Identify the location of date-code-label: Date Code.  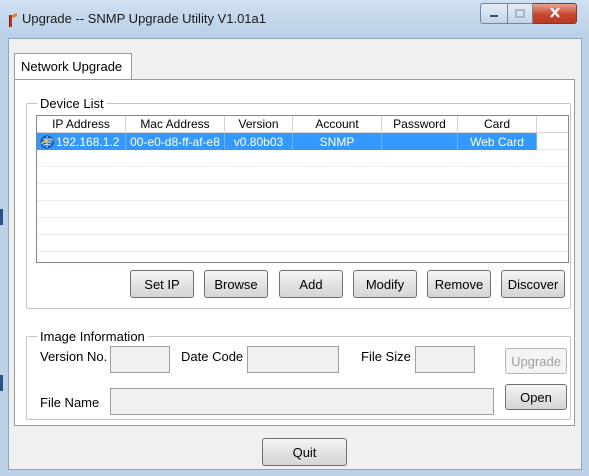
(212, 356).